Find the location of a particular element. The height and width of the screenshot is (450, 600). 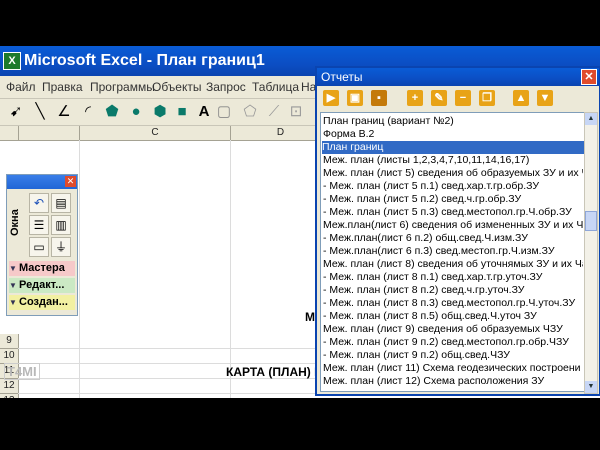

form-icon: ▥ is located at coordinates (61, 225).